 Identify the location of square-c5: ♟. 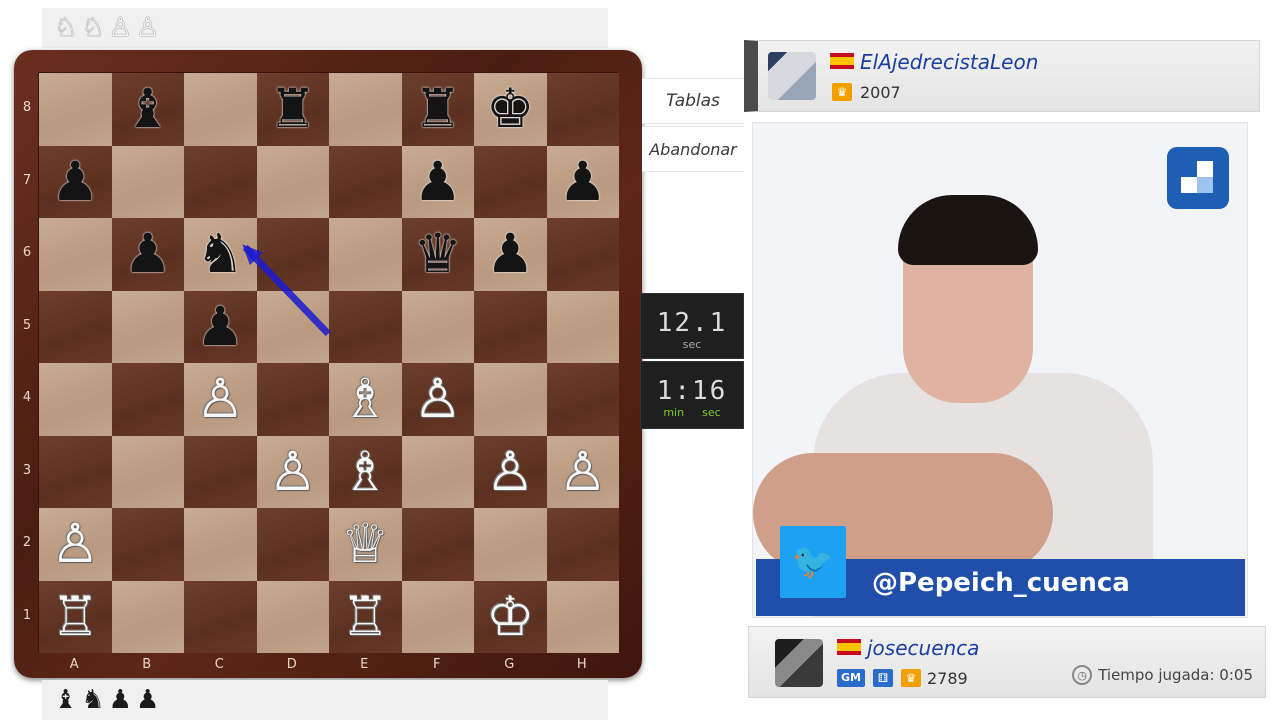
(220, 326).